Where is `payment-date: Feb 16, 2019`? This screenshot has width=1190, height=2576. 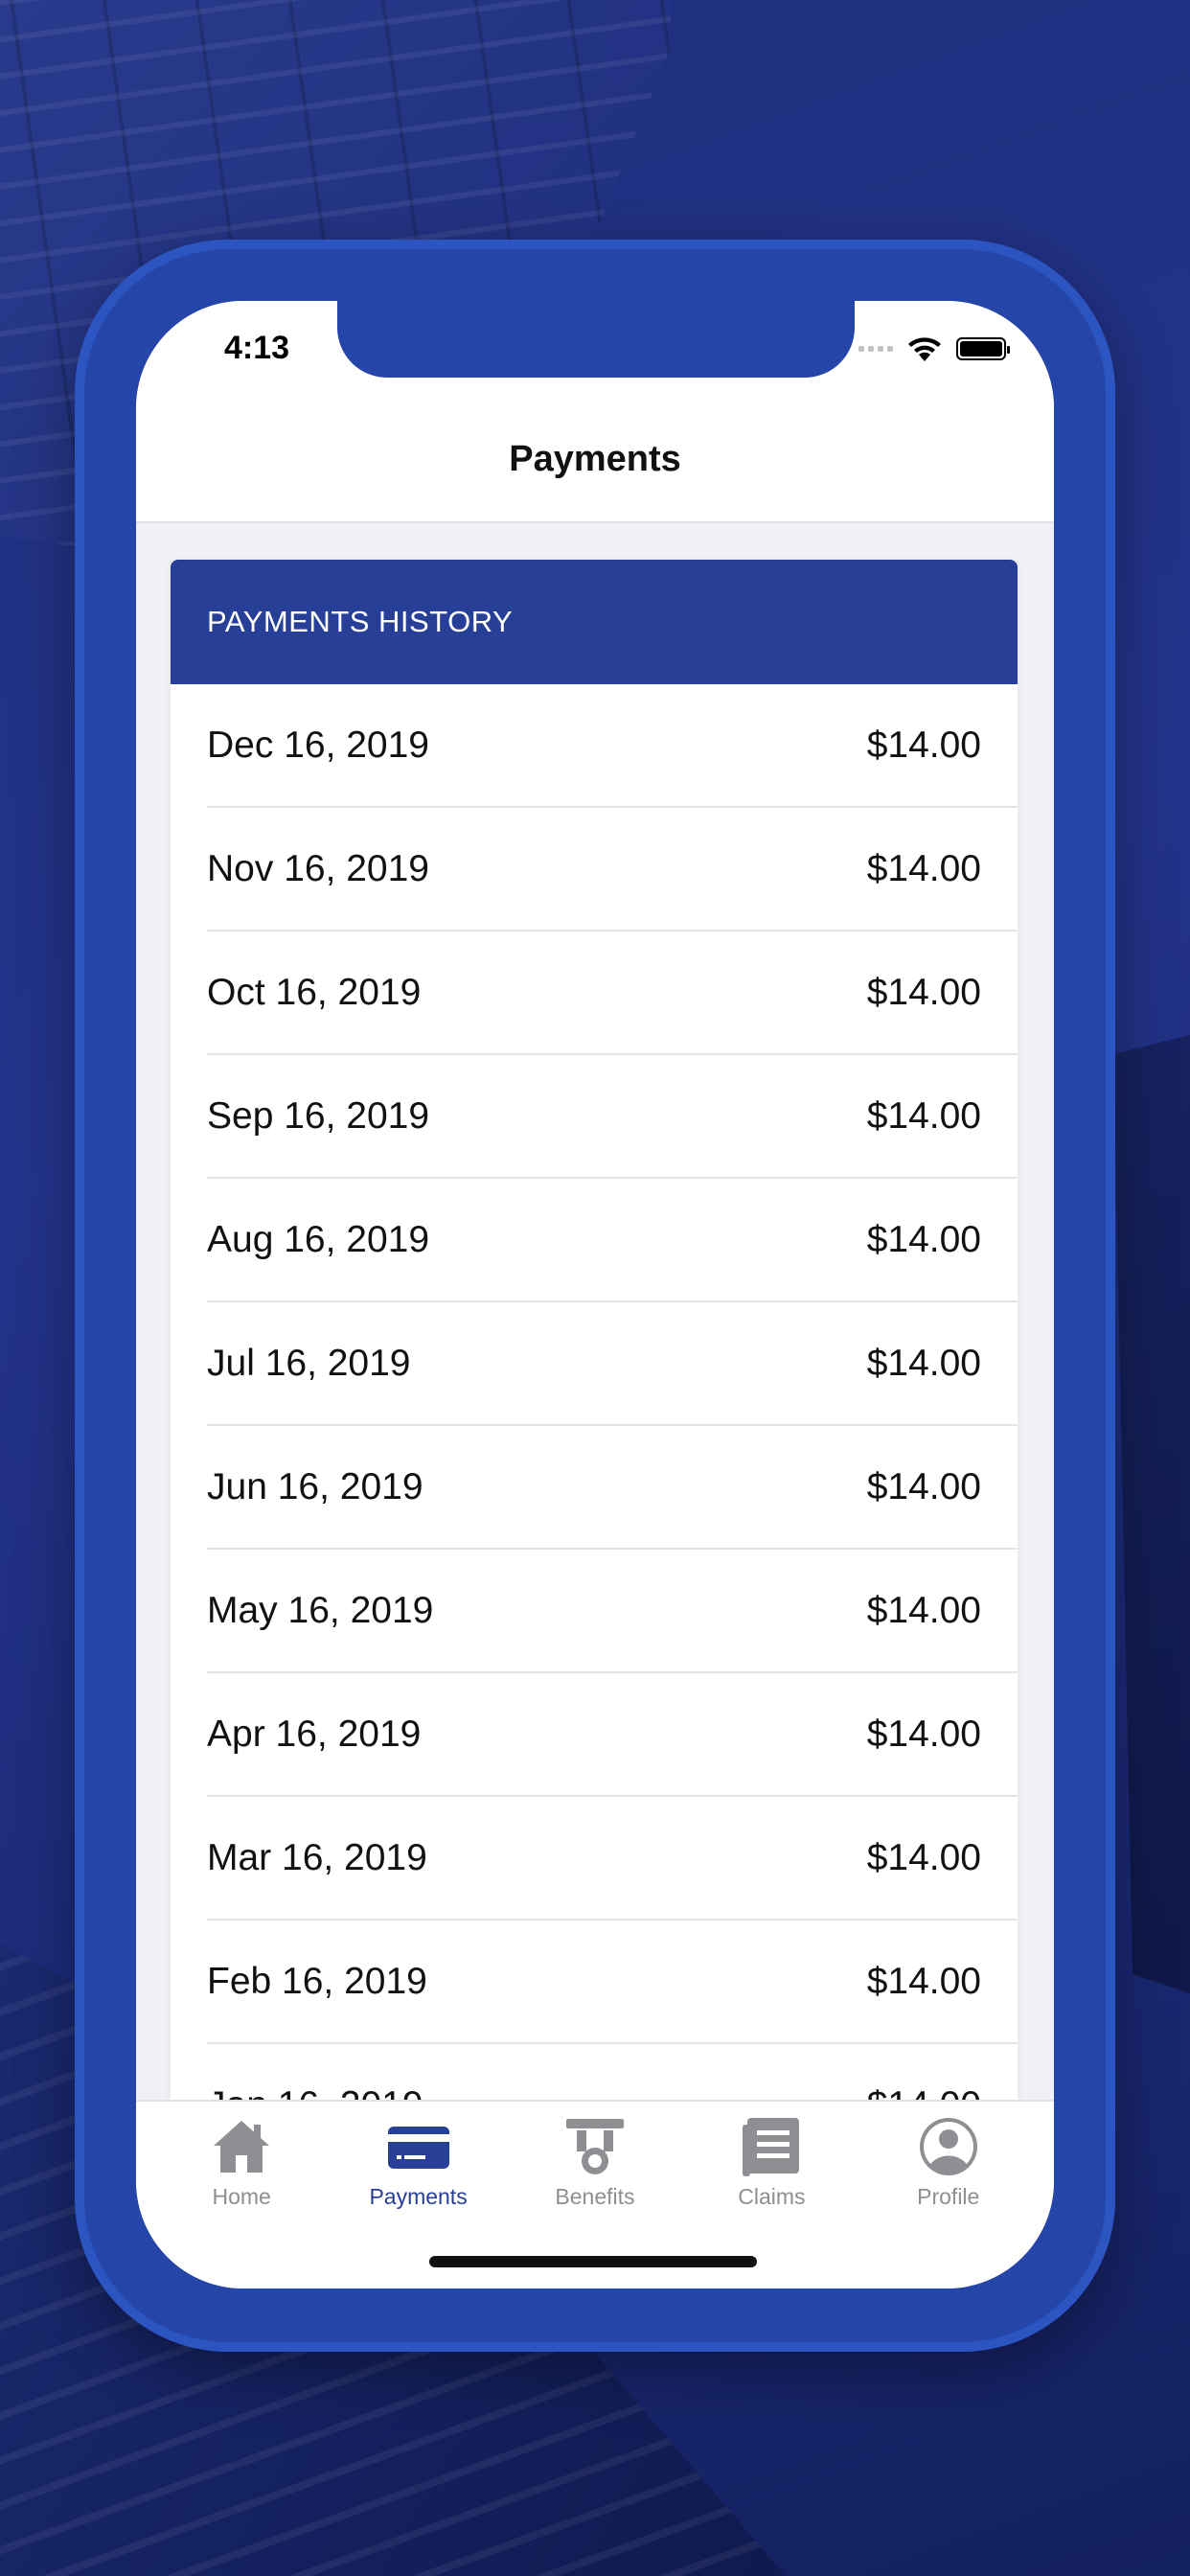
payment-date: Feb 16, 2019 is located at coordinates (317, 1981).